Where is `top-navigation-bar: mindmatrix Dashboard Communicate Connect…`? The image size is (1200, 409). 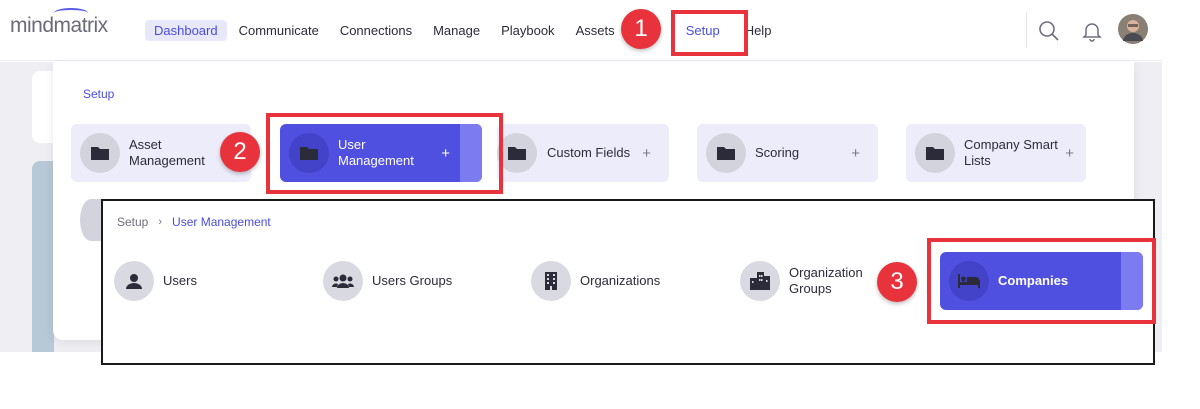
top-navigation-bar: mindmatrix Dashboard Communicate Connect… is located at coordinates (581, 30).